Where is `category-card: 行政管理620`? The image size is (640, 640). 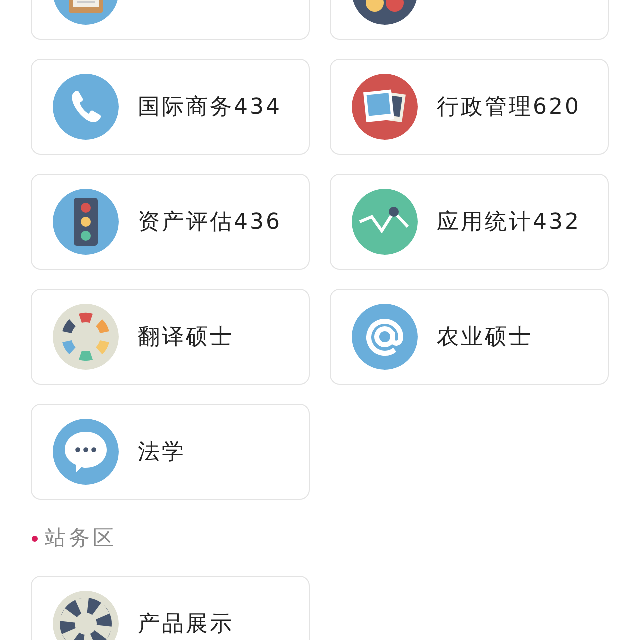 category-card: 行政管理620 is located at coordinates (469, 107).